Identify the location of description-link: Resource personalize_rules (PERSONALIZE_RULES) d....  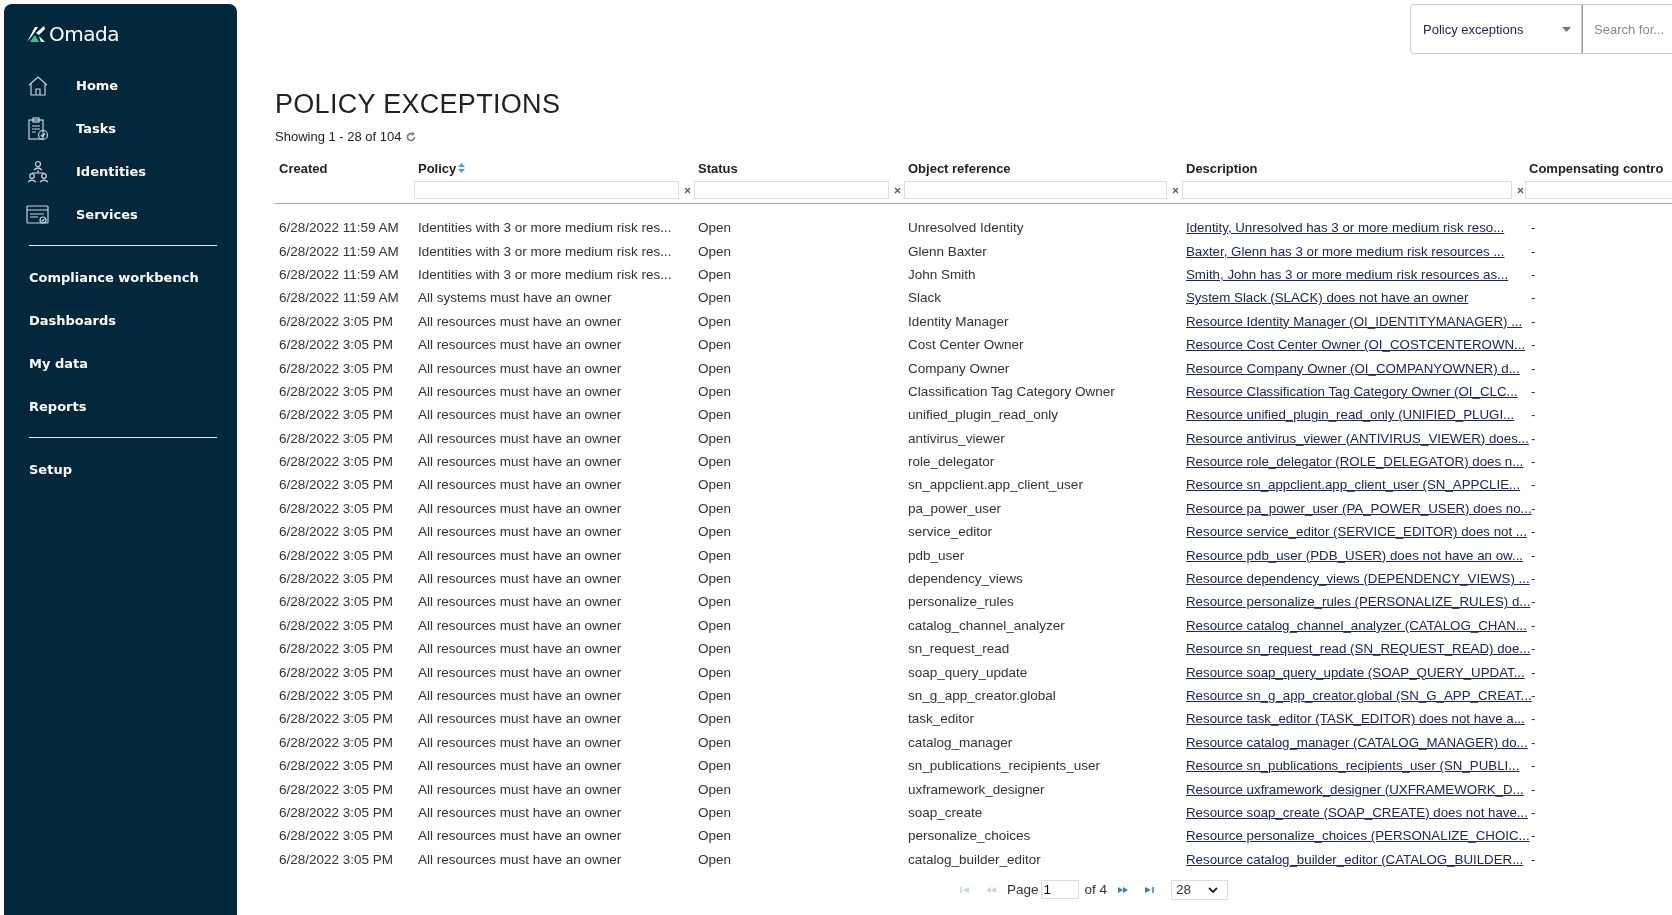
(1358, 602).